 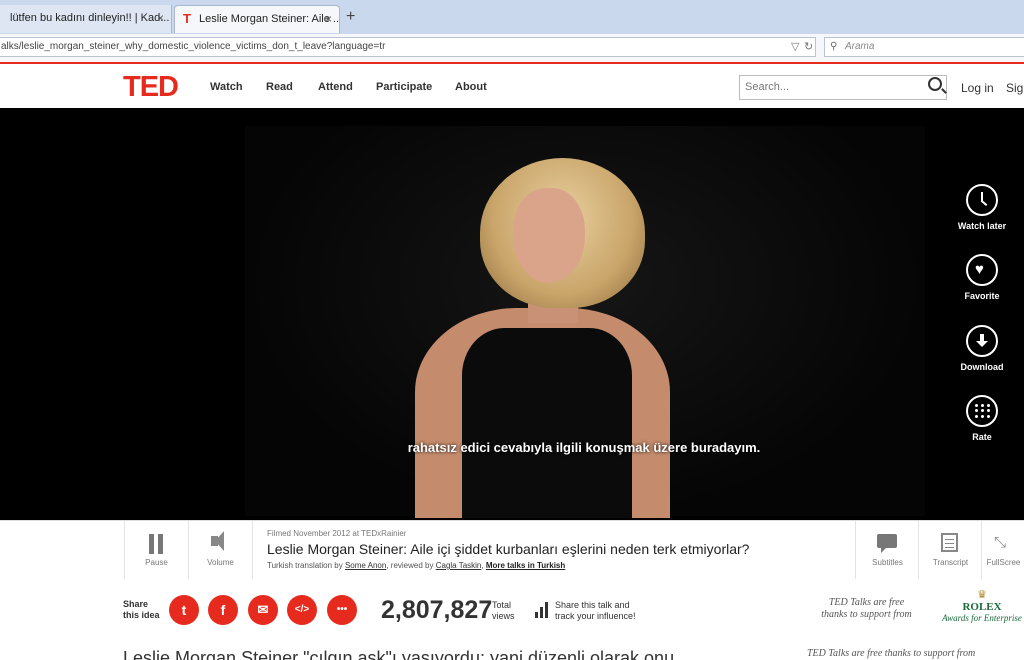 What do you see at coordinates (982, 270) in the screenshot?
I see `heart-icon: ♥` at bounding box center [982, 270].